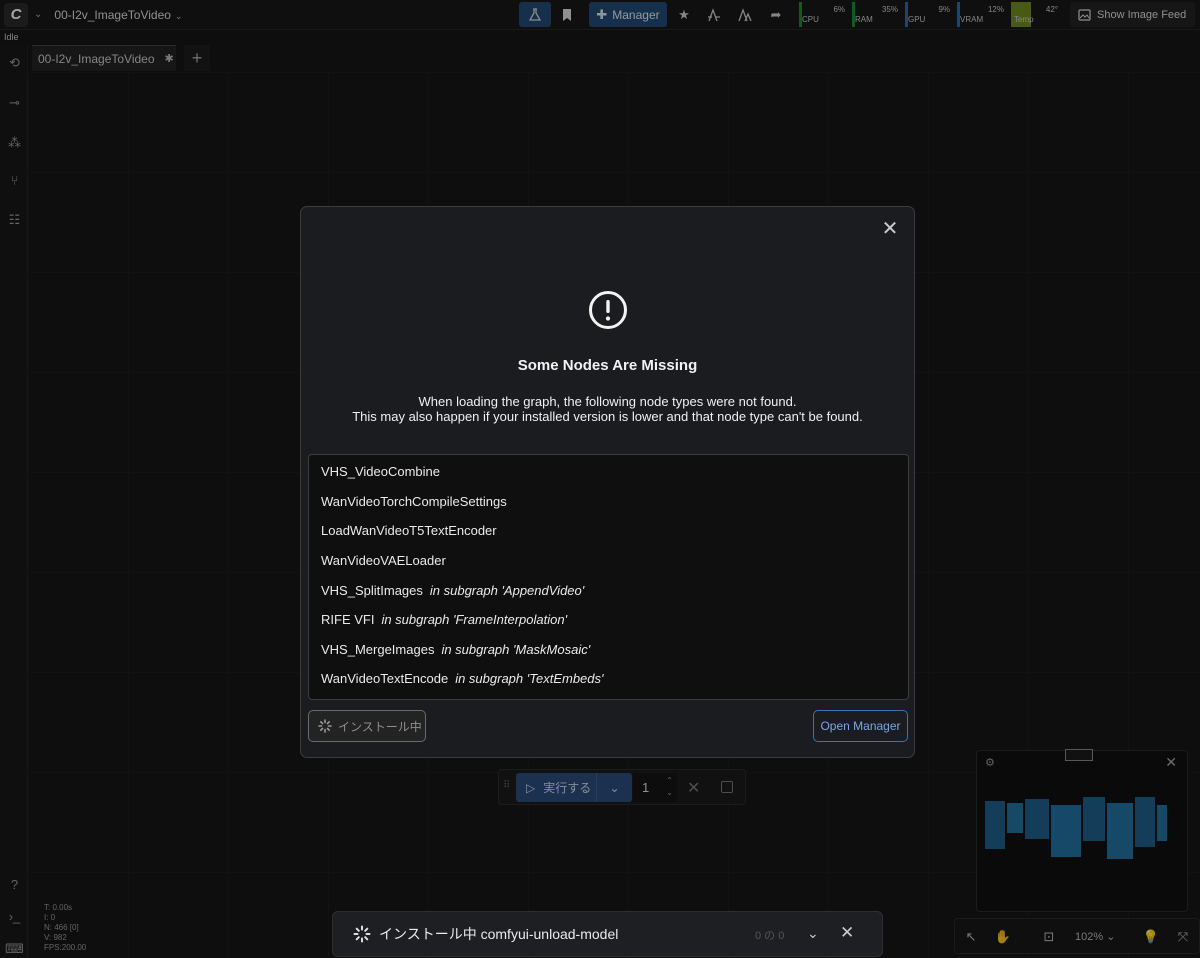 The image size is (1200, 958). I want to click on toast-count: 0 の 0, so click(770, 936).